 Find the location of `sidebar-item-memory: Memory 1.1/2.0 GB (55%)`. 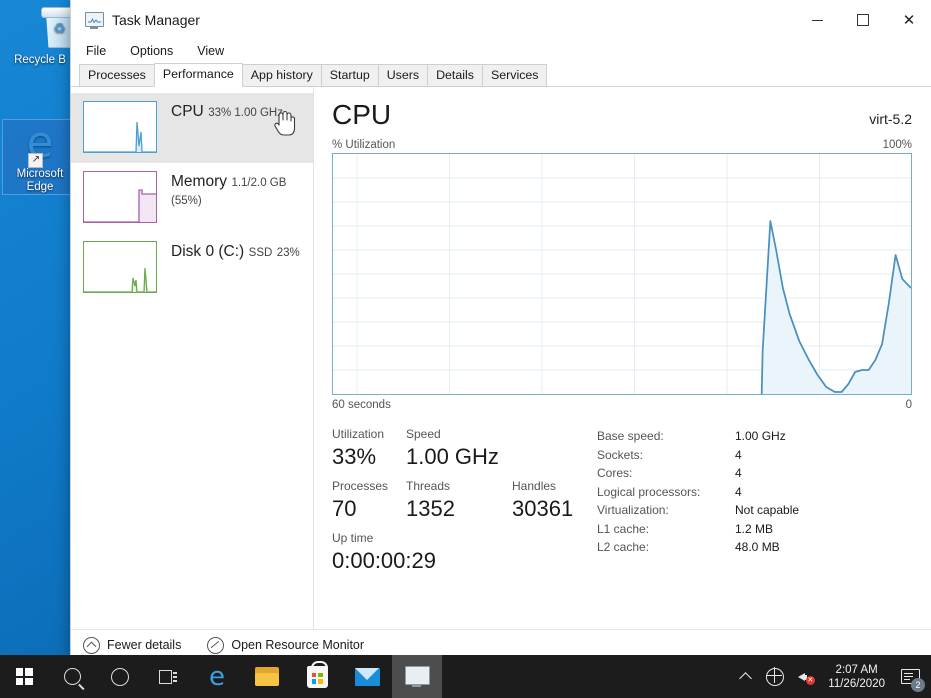

sidebar-item-memory: Memory 1.1/2.0 GB (55%) is located at coordinates (192, 198).